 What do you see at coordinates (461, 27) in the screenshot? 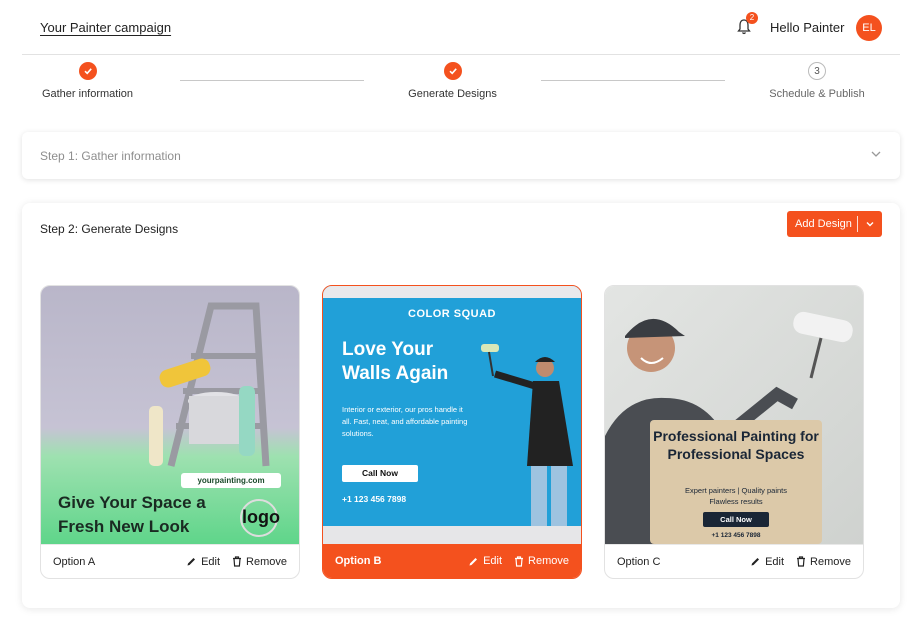
I see `top-bar: Your Painter campaign 2 Hello Painter EL` at bounding box center [461, 27].